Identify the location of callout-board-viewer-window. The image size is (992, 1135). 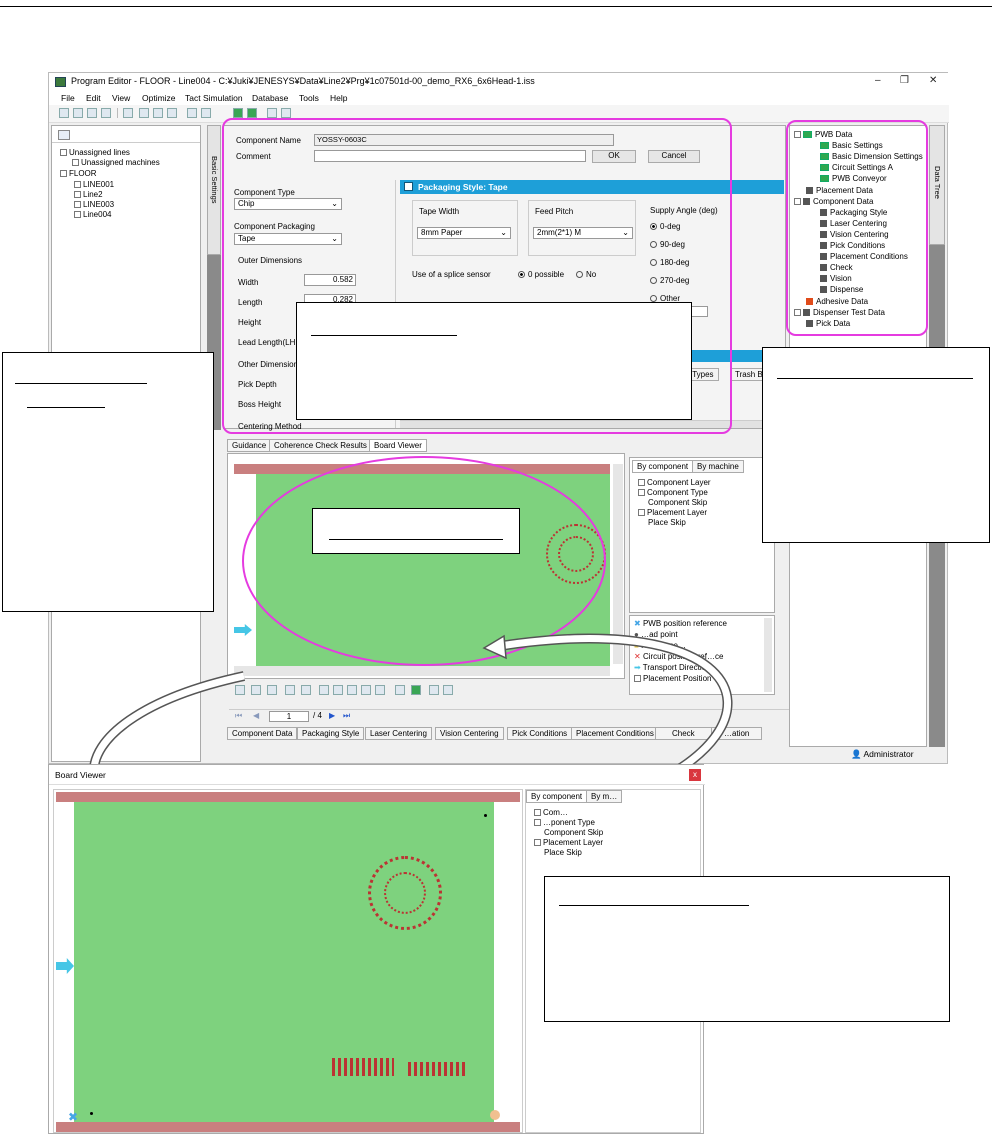
(747, 949).